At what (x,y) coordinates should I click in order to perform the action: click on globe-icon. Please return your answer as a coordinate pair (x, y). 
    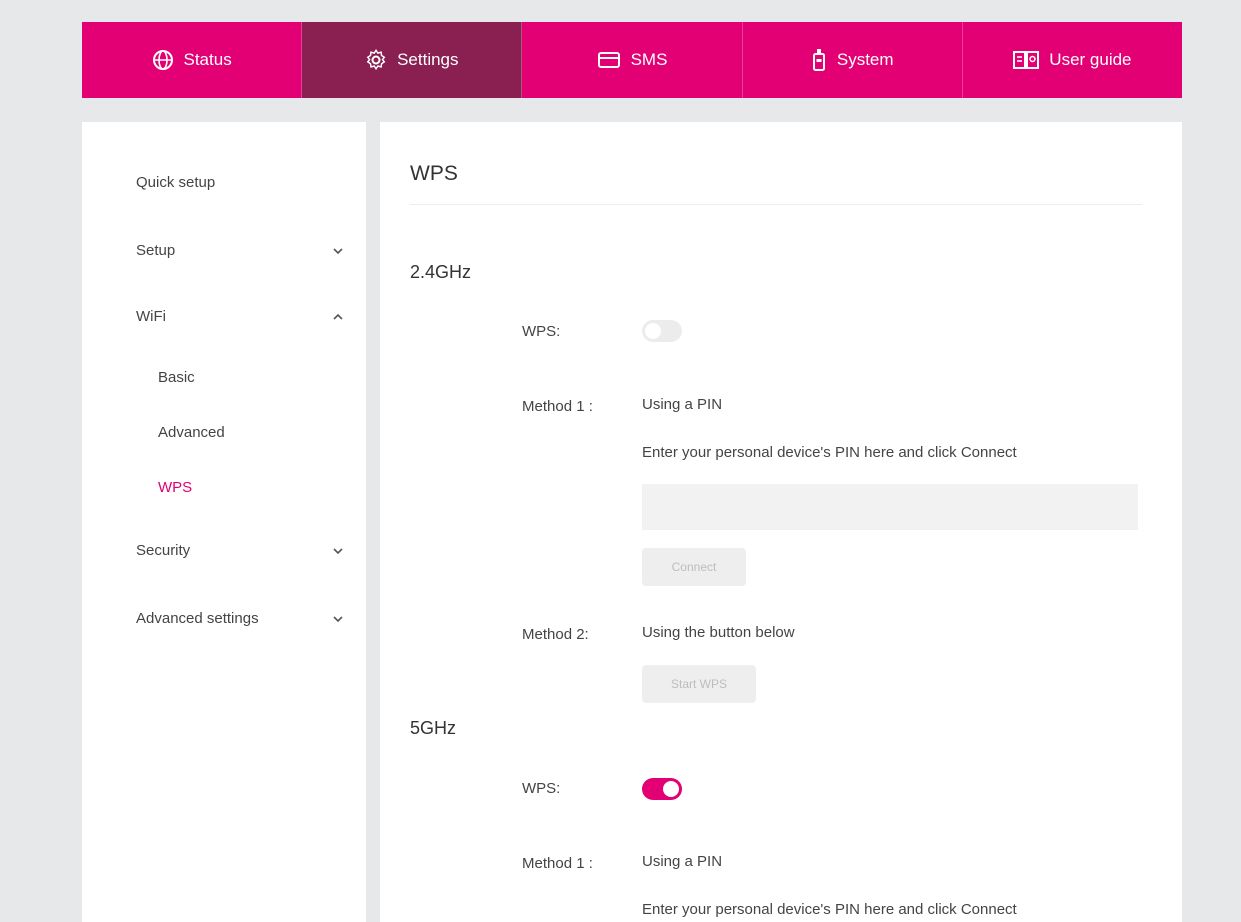
    Looking at the image, I should click on (163, 60).